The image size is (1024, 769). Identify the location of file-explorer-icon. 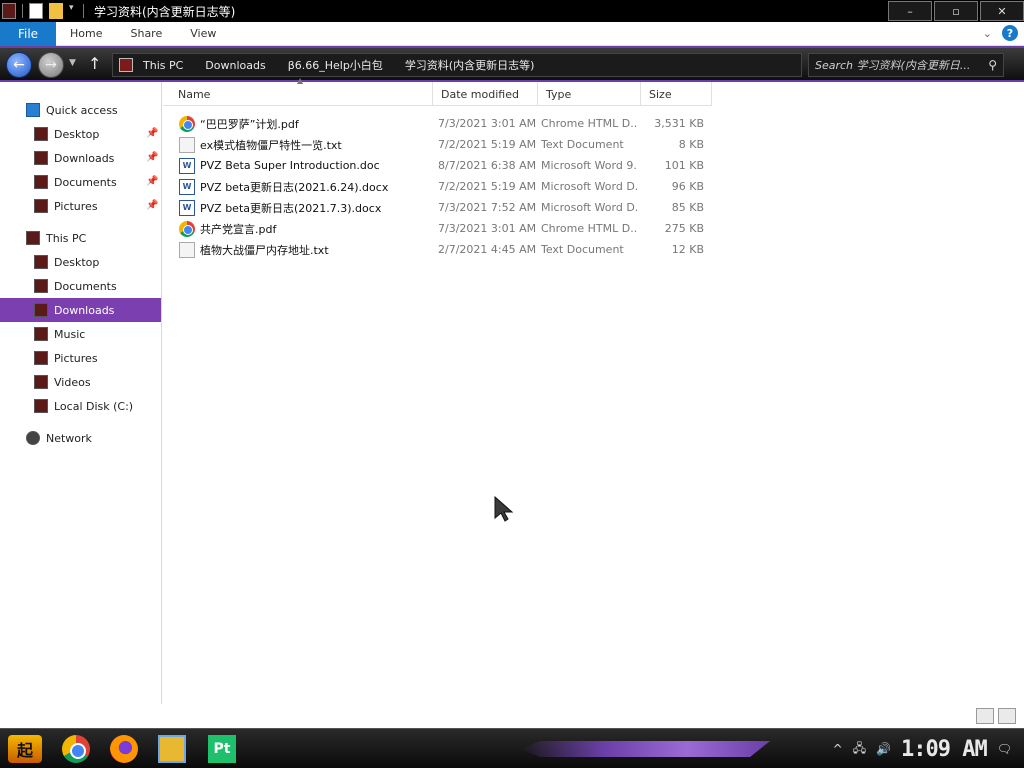
(172, 749).